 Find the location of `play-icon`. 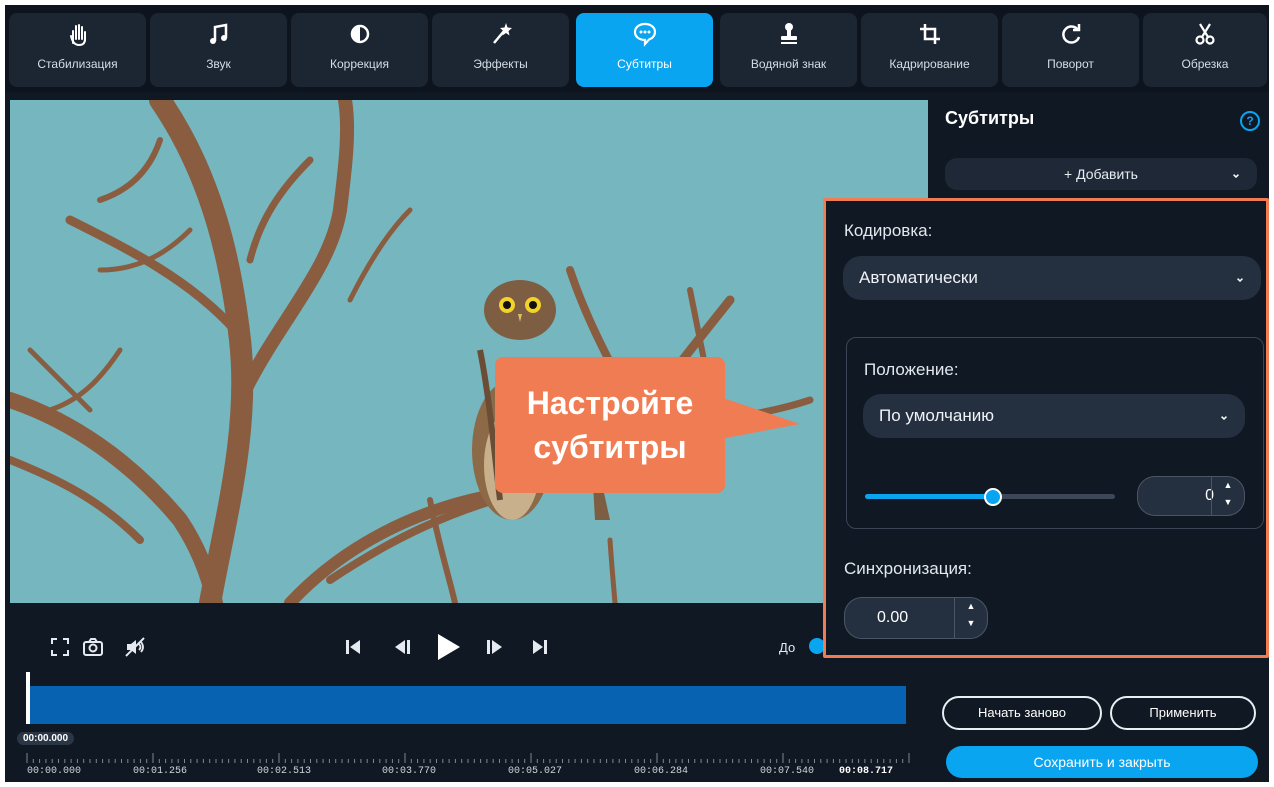

play-icon is located at coordinates (448, 647).